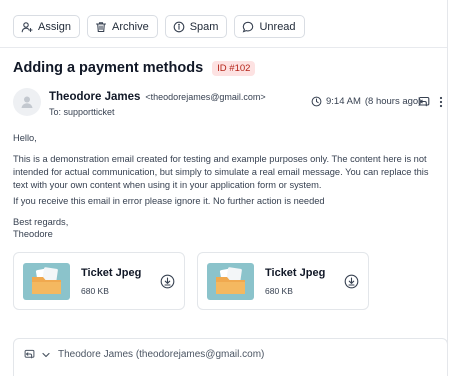 This screenshot has height=376, width=462. I want to click on archive-button: Archive, so click(122, 26).